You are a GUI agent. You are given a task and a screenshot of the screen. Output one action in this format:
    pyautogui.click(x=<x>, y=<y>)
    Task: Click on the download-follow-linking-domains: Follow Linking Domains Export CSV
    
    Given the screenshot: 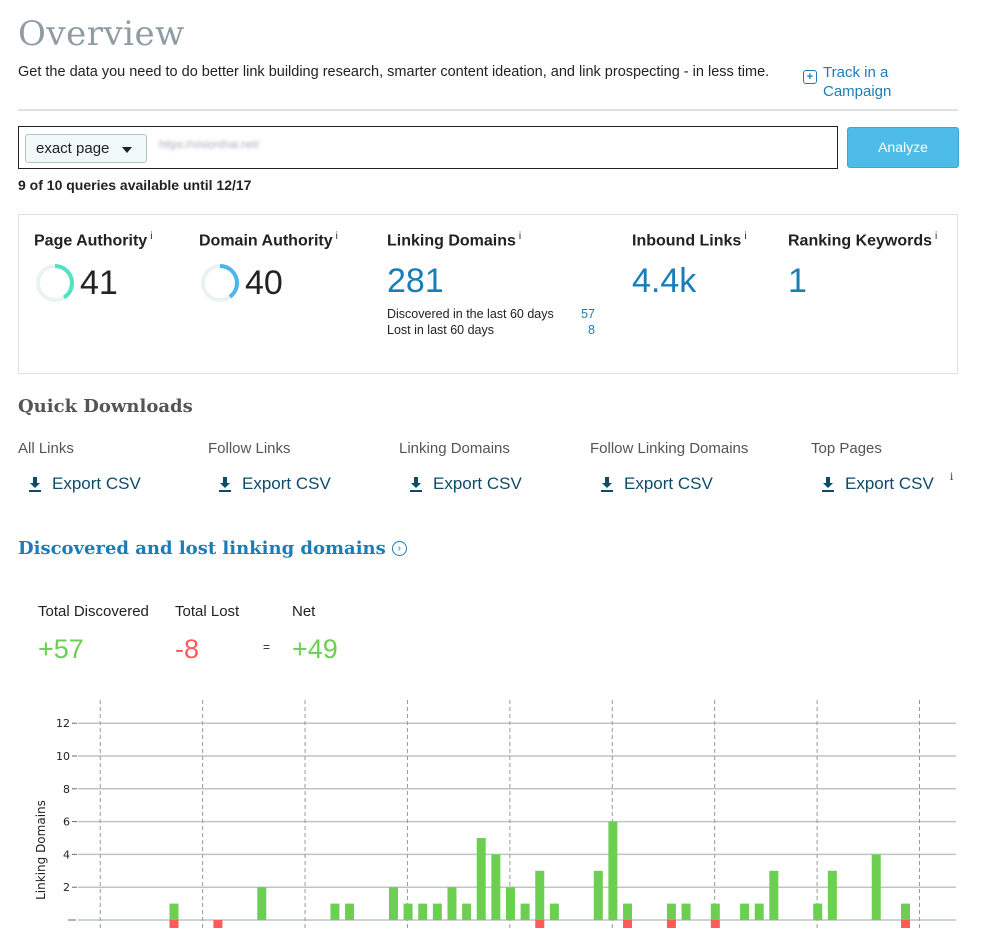 What is the action you would take?
    pyautogui.click(x=669, y=467)
    